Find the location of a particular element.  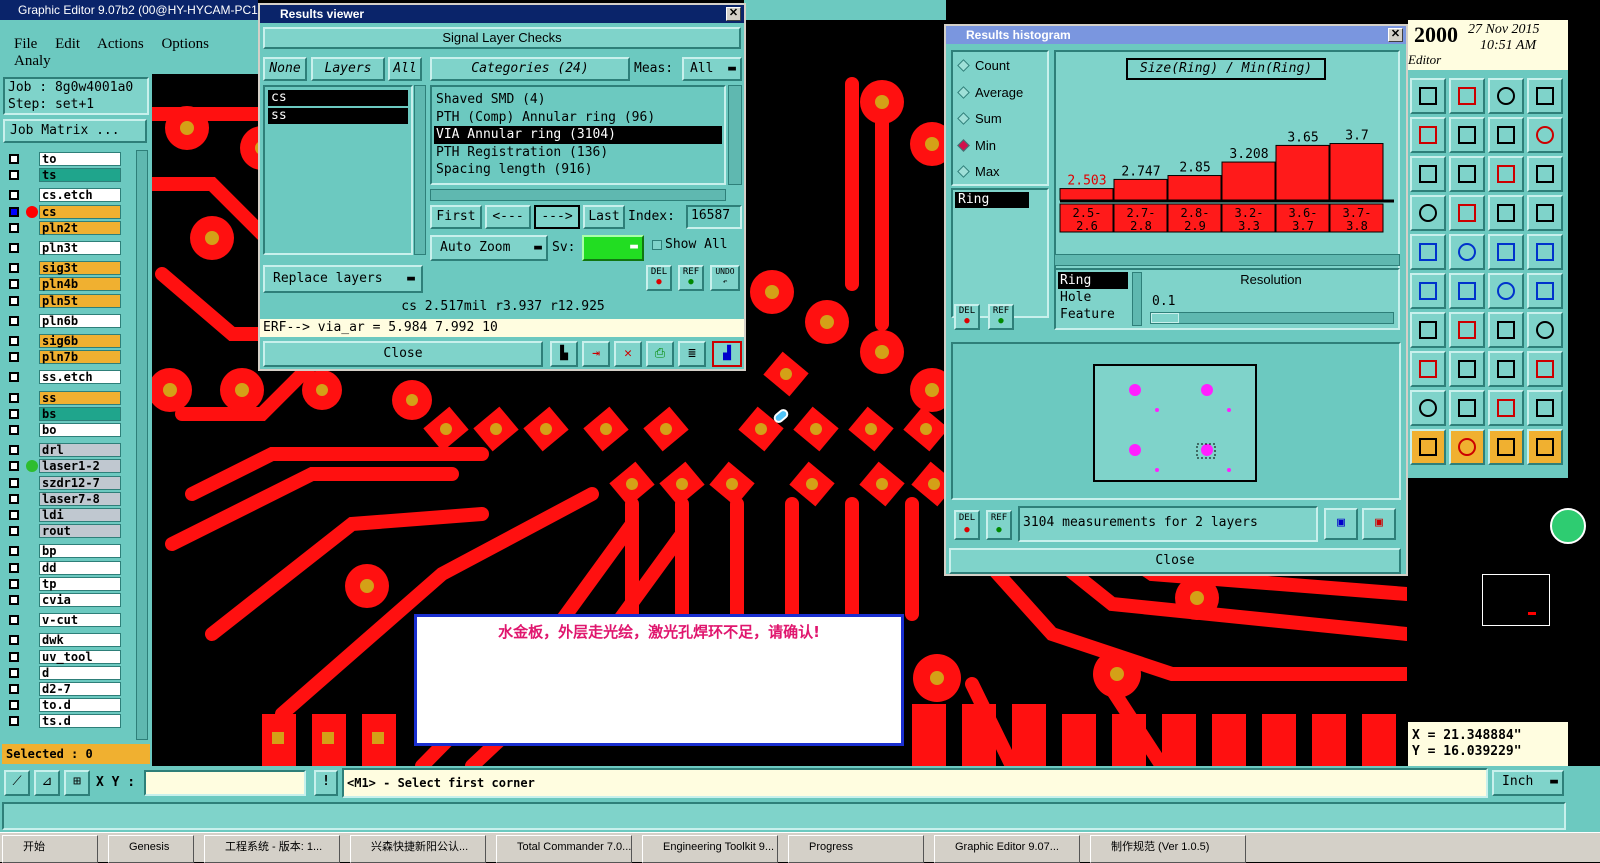

attribute-value: Ring is located at coordinates (992, 200).